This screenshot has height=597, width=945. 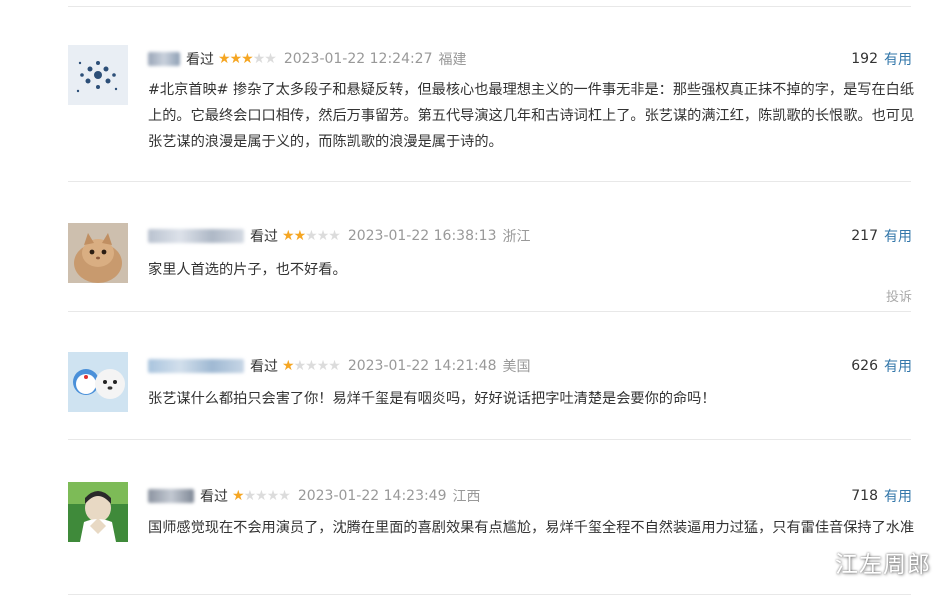 I want to click on comment-meta: 看过 ★★★★★ 2023-01-22 14:23:49 江西, so click(x=314, y=496).